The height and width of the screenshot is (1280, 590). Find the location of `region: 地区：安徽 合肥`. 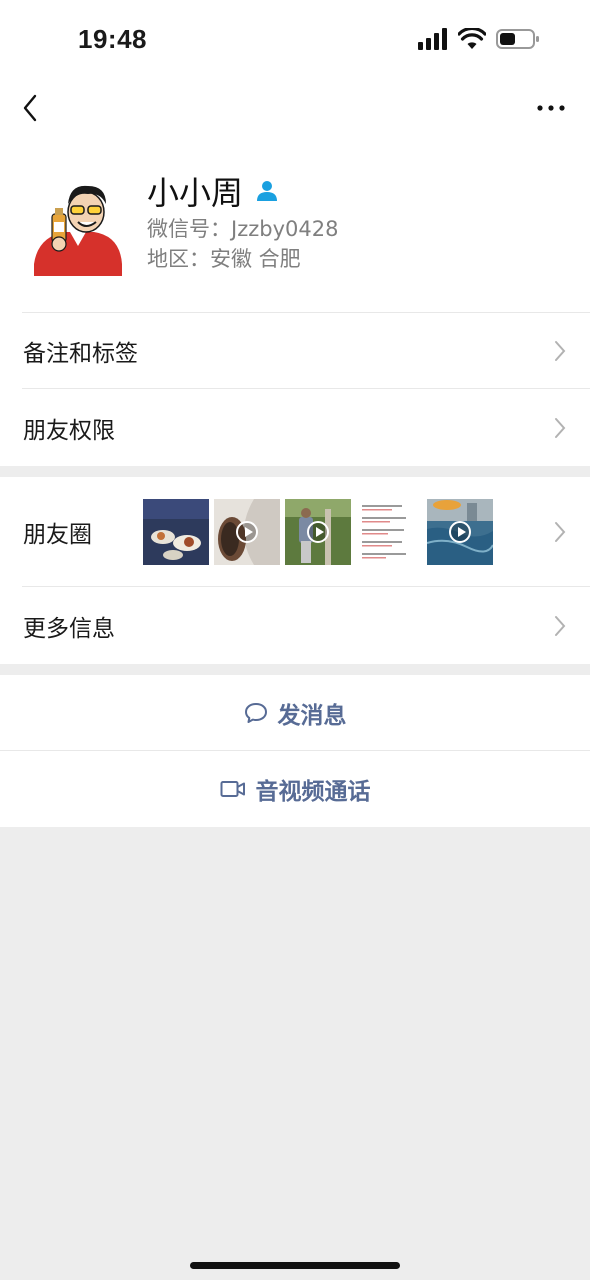

region: 地区：安徽 合肥 is located at coordinates (224, 259).